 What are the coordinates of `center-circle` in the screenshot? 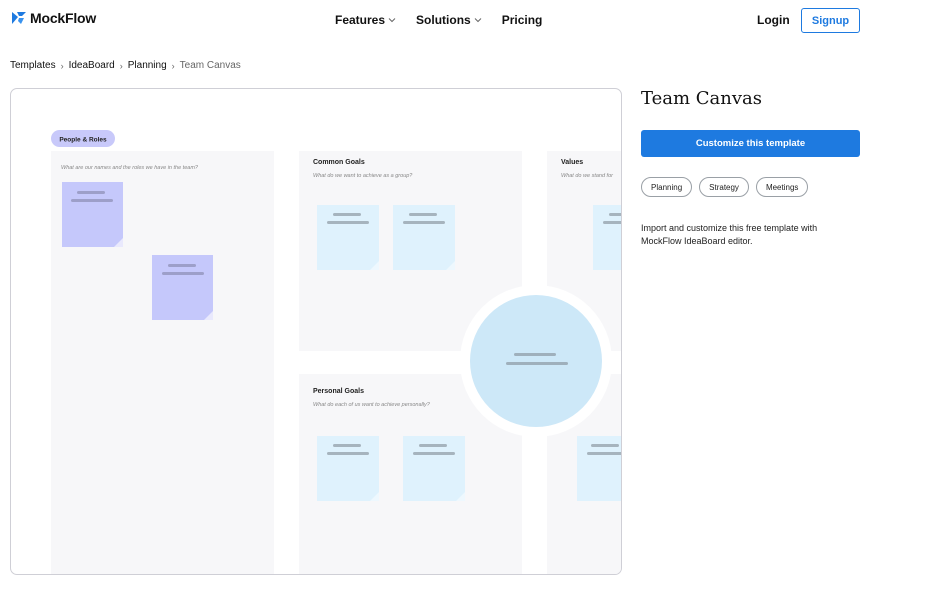 It's located at (536, 361).